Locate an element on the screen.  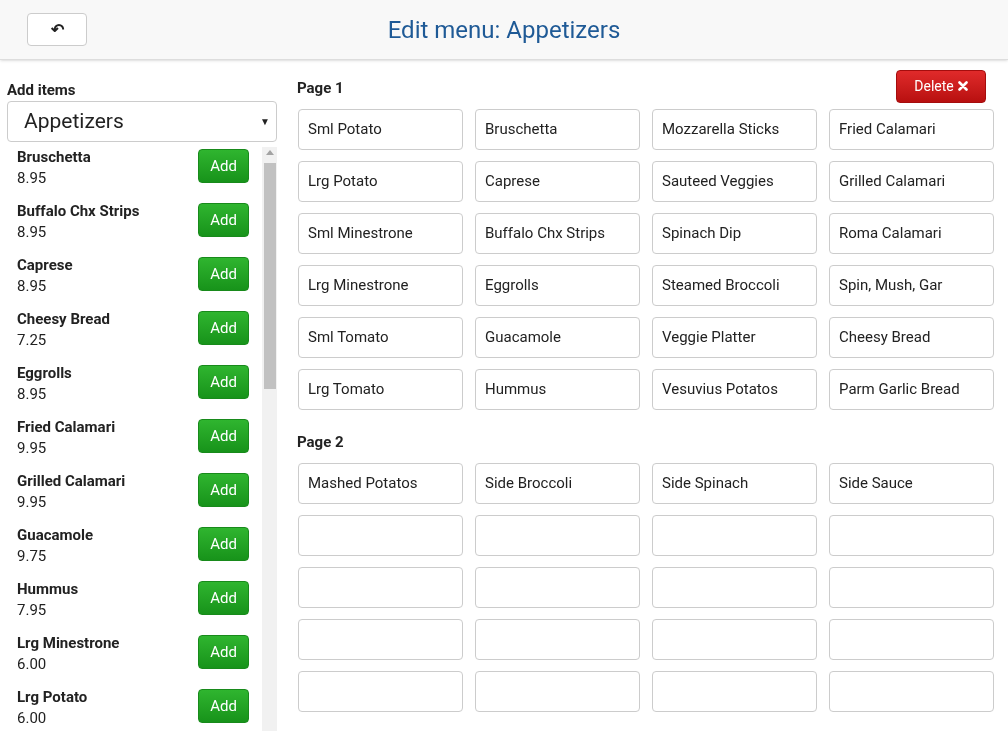
menu-slot: Lrg Minestrone is located at coordinates (380, 285).